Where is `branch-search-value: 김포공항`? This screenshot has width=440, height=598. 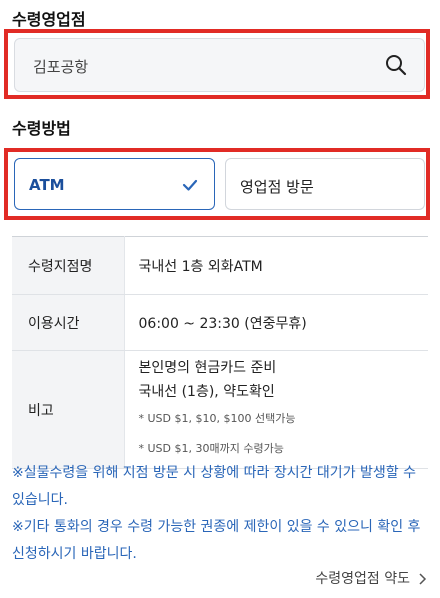
branch-search-value: 김포공항 is located at coordinates (61, 67).